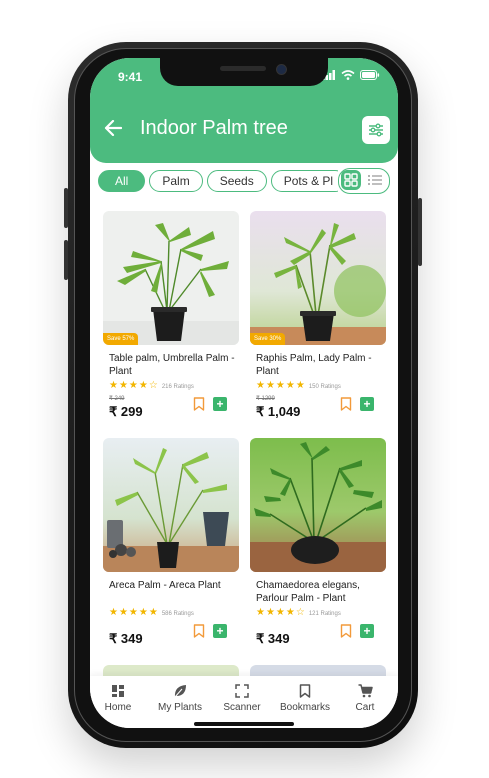 The width and height of the screenshot is (489, 778). Describe the element at coordinates (298, 612) in the screenshot. I see `rating-stars: ★★★★☆ 121 Ratings` at that location.